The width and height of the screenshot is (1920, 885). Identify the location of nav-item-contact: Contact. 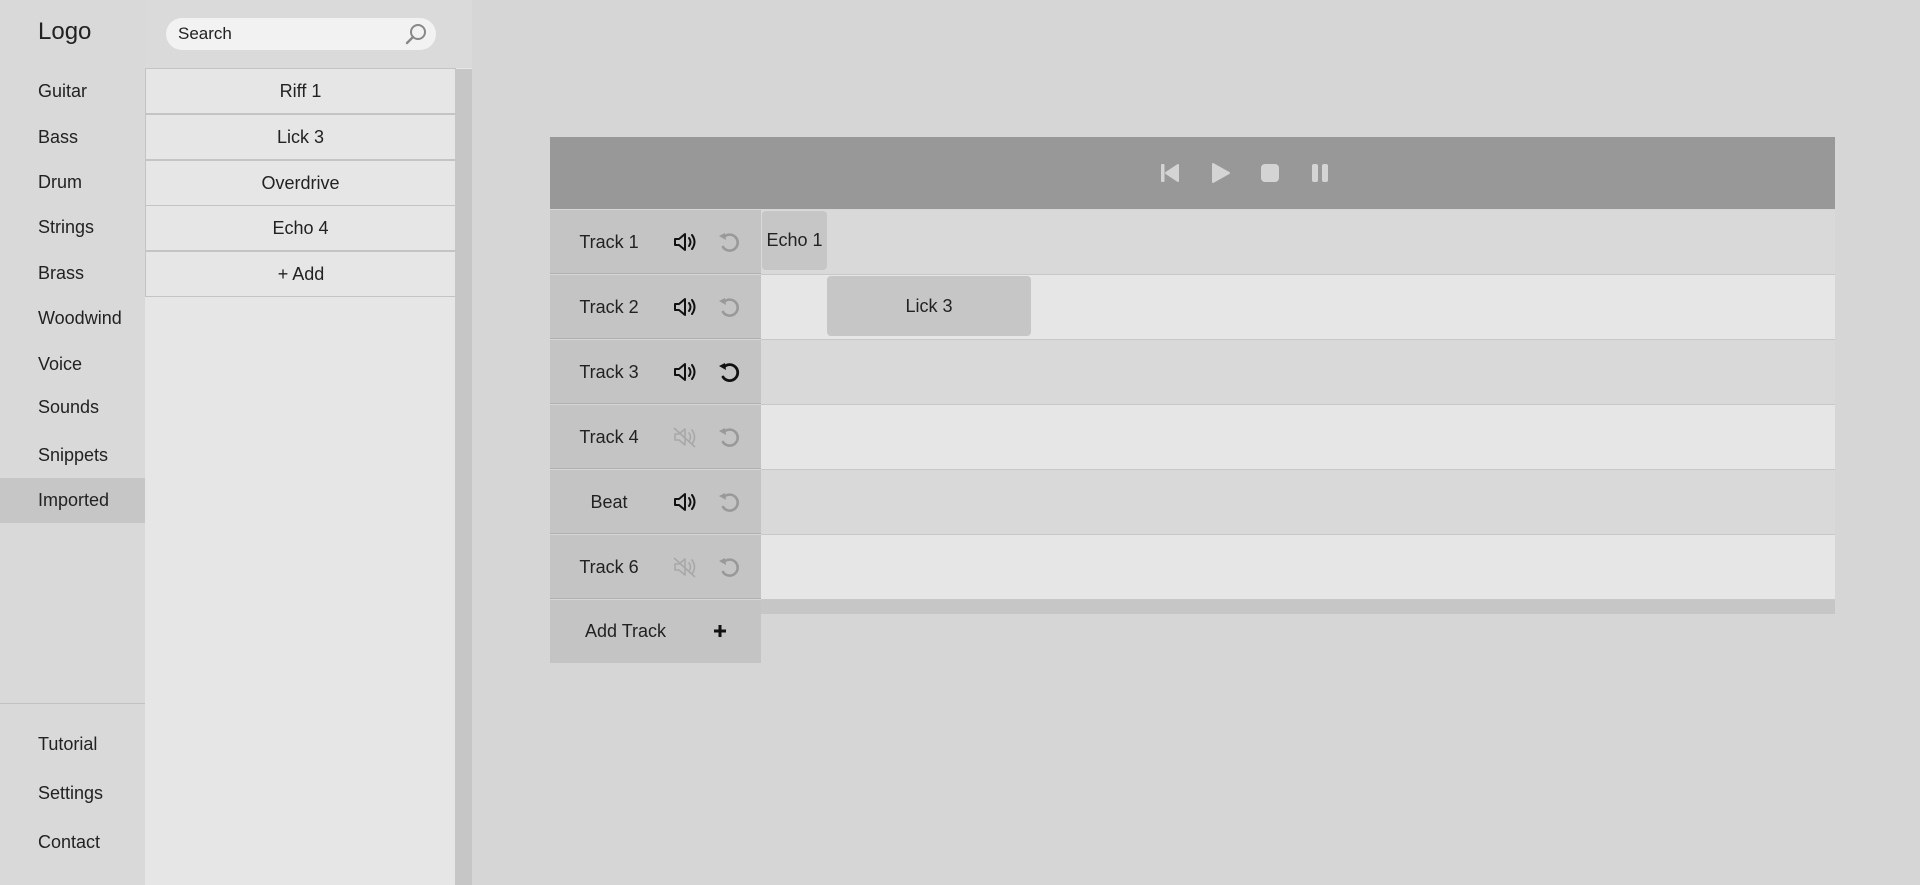
(72, 842).